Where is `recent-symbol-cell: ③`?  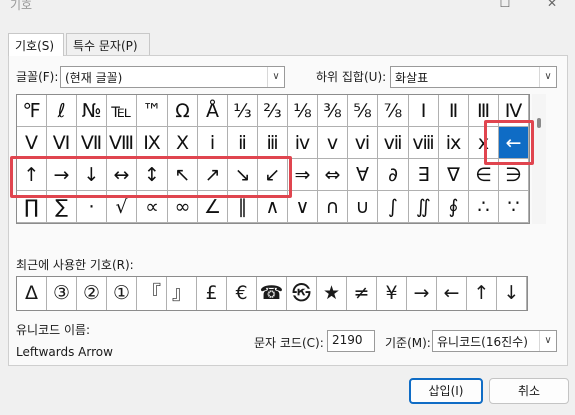
recent-symbol-cell: ③ is located at coordinates (62, 293).